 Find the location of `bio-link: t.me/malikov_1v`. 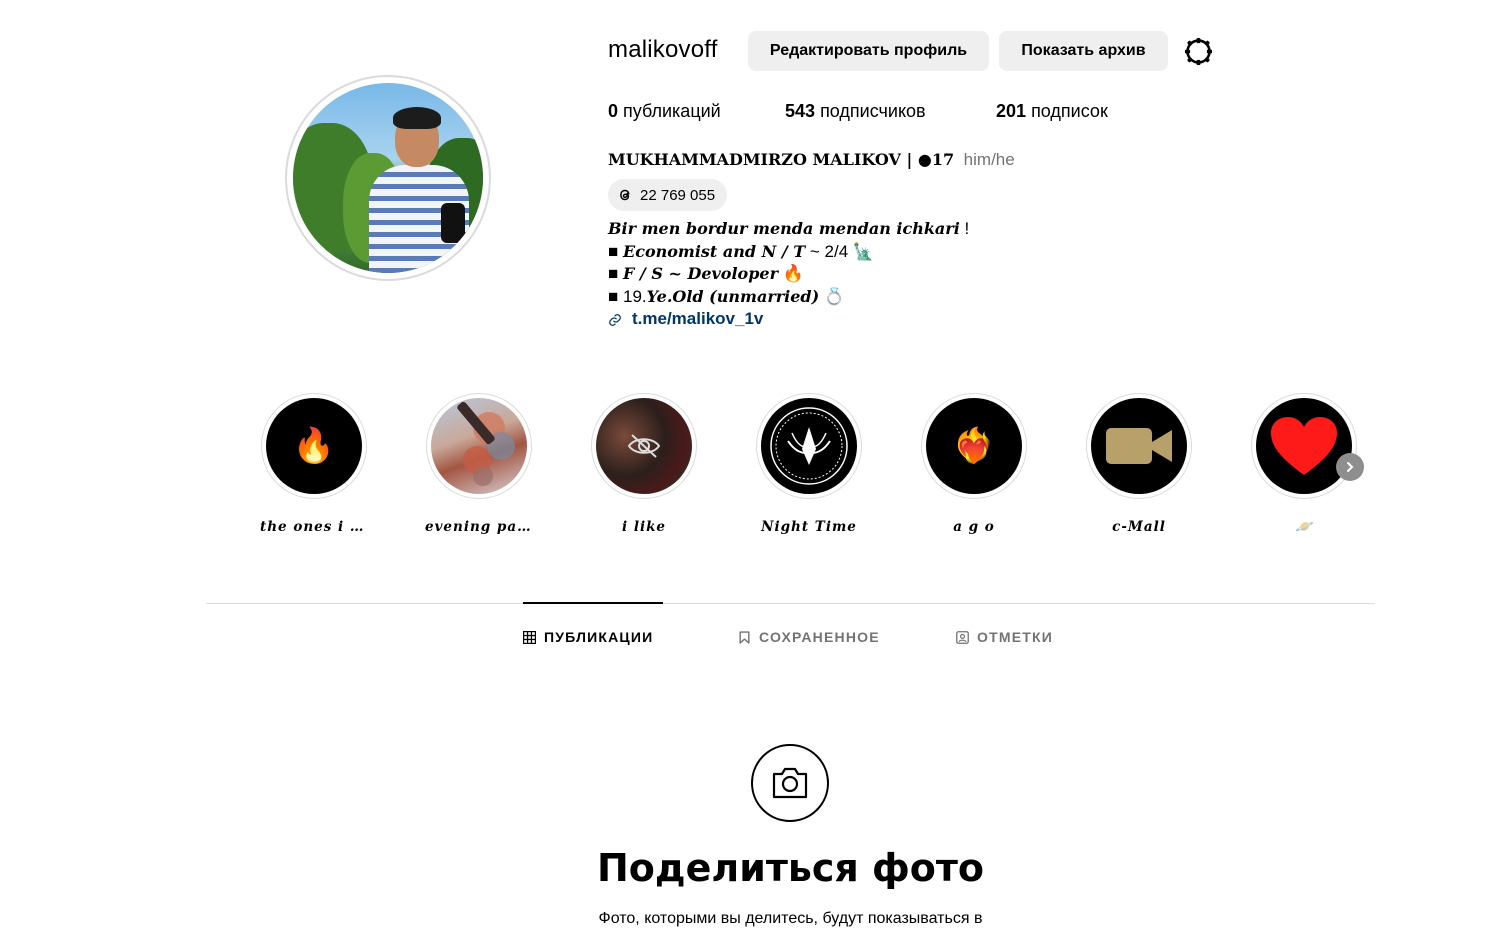

bio-link: t.me/malikov_1v is located at coordinates (788, 319).